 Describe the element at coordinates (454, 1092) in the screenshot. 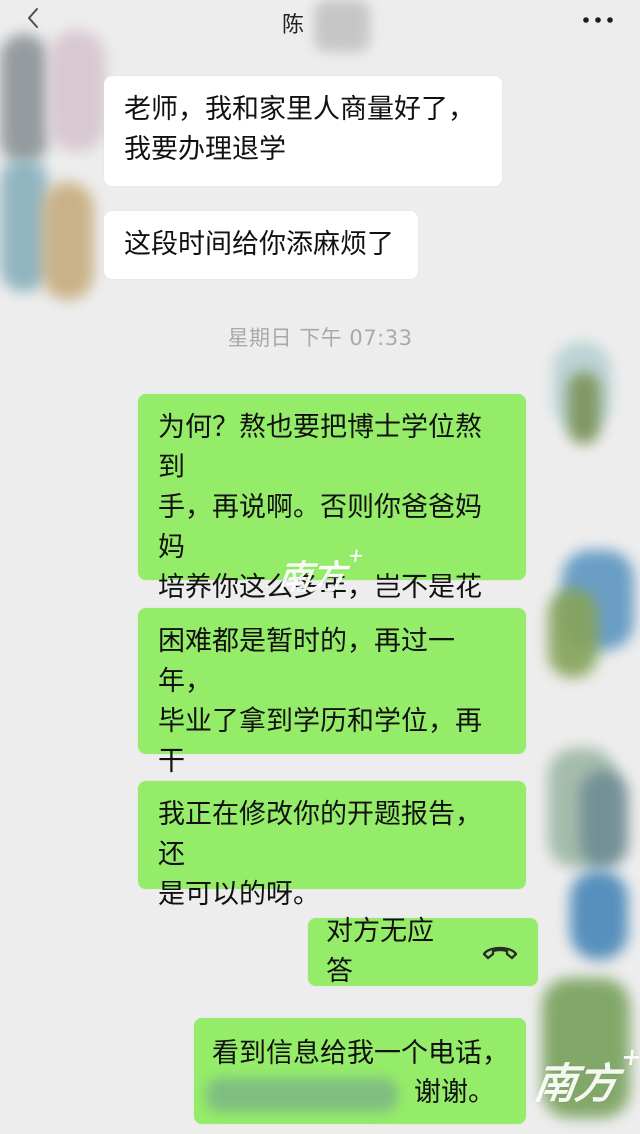

I see `message-line-2: 谢谢。` at that location.